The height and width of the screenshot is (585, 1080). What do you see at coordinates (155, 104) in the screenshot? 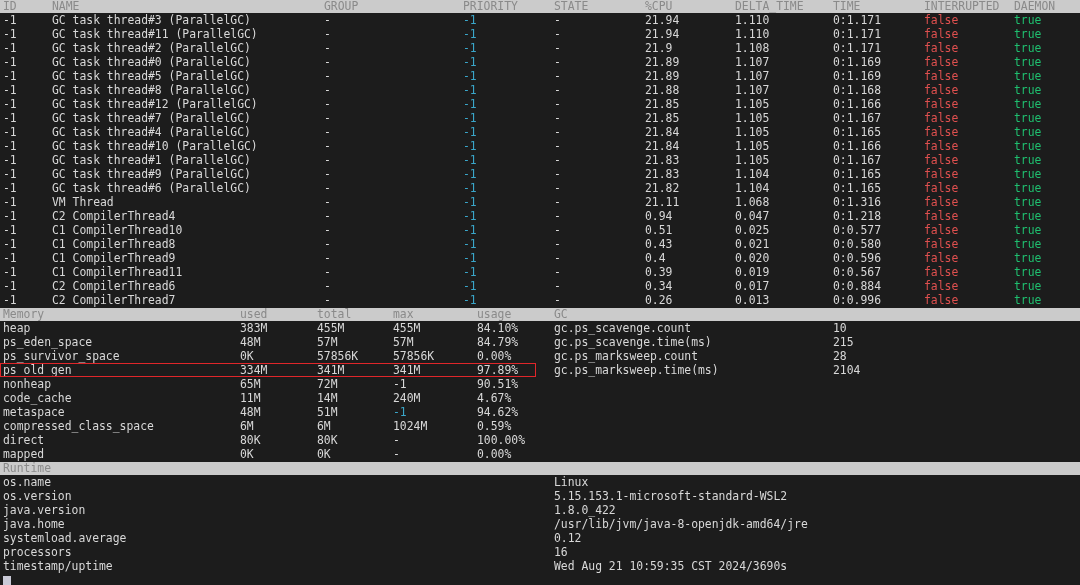
I see `table-cell-text: GC task thread#12 (ParallelGC)` at bounding box center [155, 104].